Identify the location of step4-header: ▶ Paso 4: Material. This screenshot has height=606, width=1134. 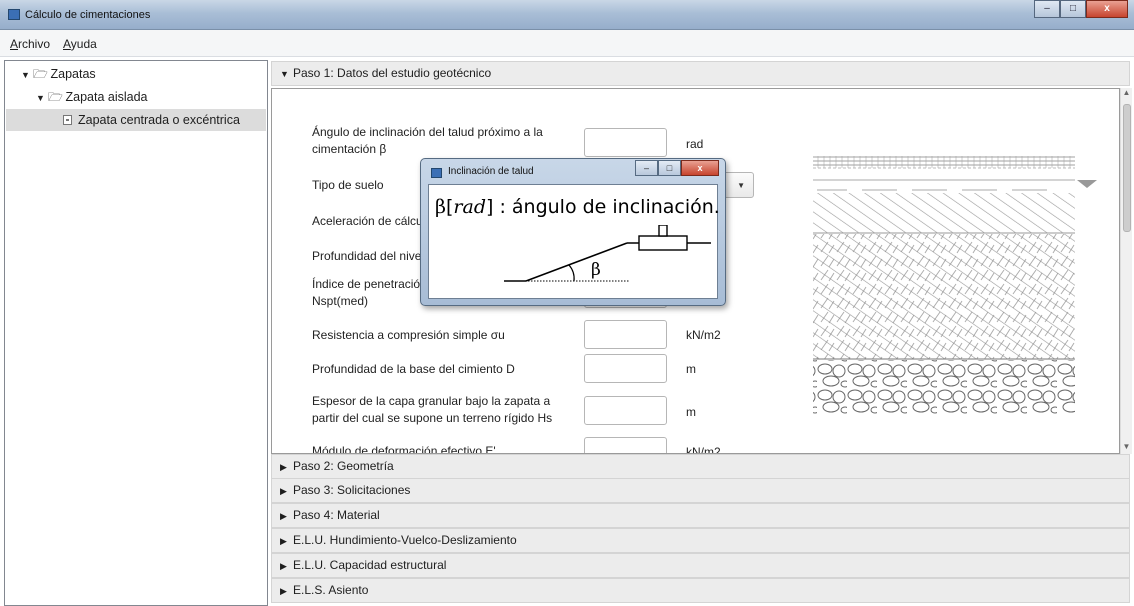
(700, 515).